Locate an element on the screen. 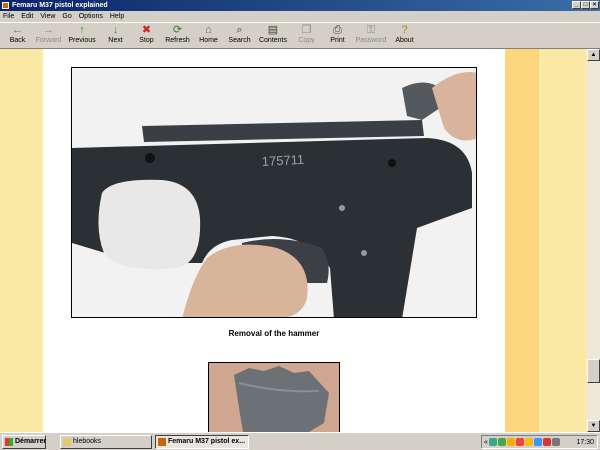 The height and width of the screenshot is (450, 600). print-icon: ⎙ is located at coordinates (337, 30).